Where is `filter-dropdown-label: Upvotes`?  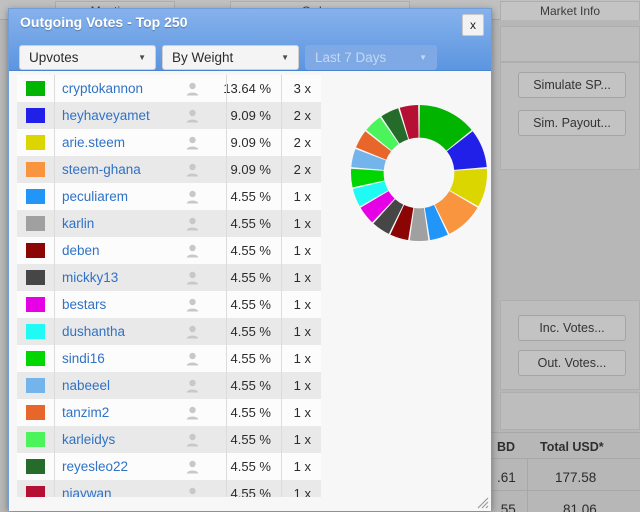
filter-dropdown-label: Upvotes is located at coordinates (54, 57).